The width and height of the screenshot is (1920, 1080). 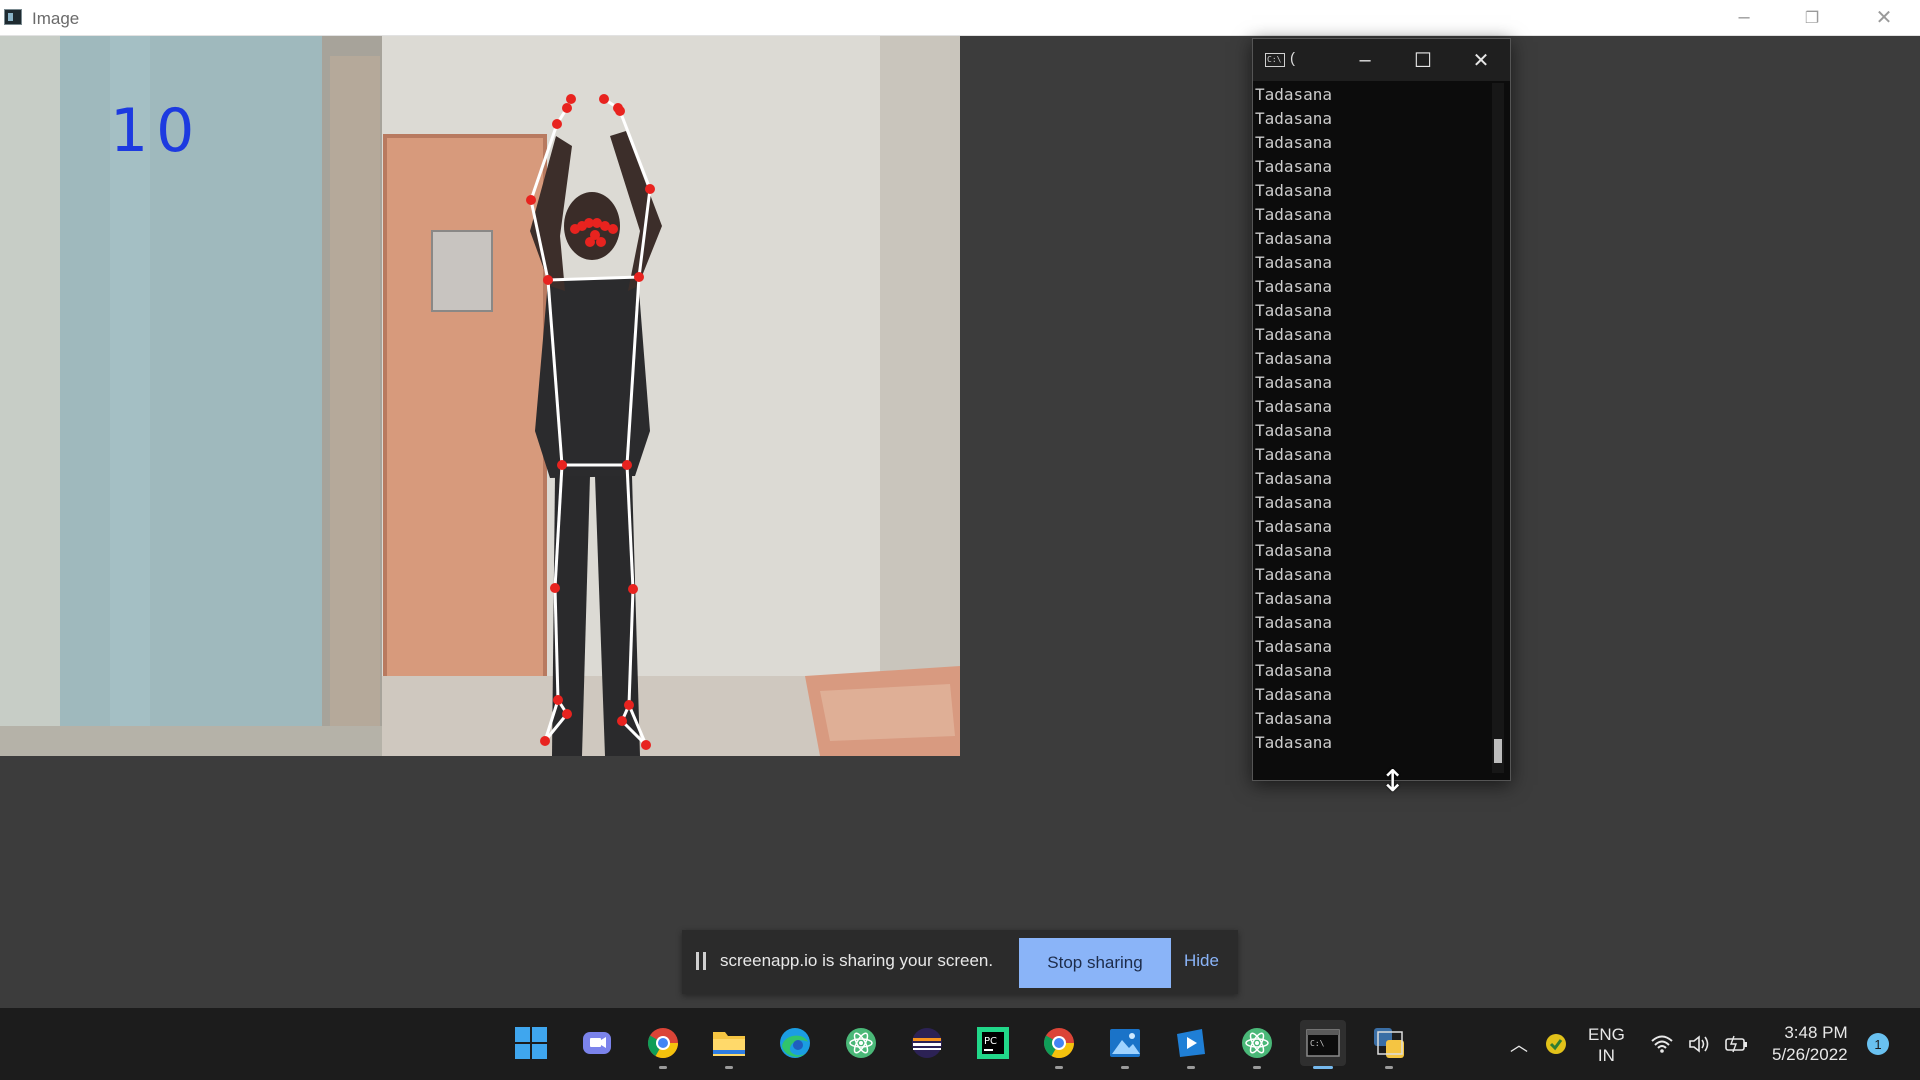 What do you see at coordinates (1556, 1044) in the screenshot?
I see `tray-app-icon` at bounding box center [1556, 1044].